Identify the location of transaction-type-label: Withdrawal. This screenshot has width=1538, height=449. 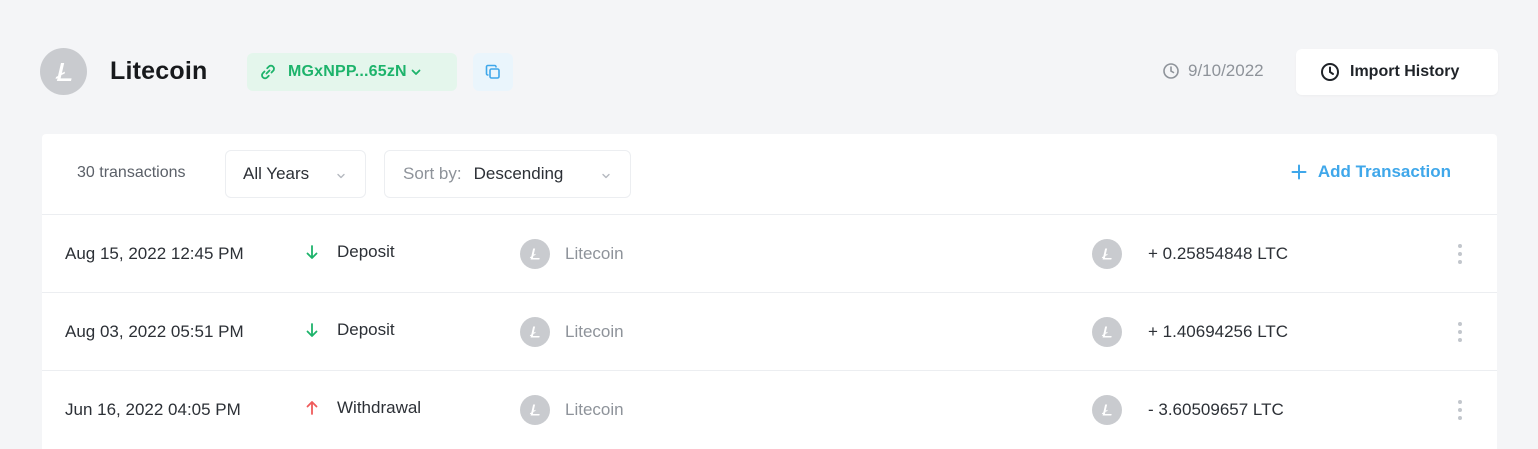
(379, 407).